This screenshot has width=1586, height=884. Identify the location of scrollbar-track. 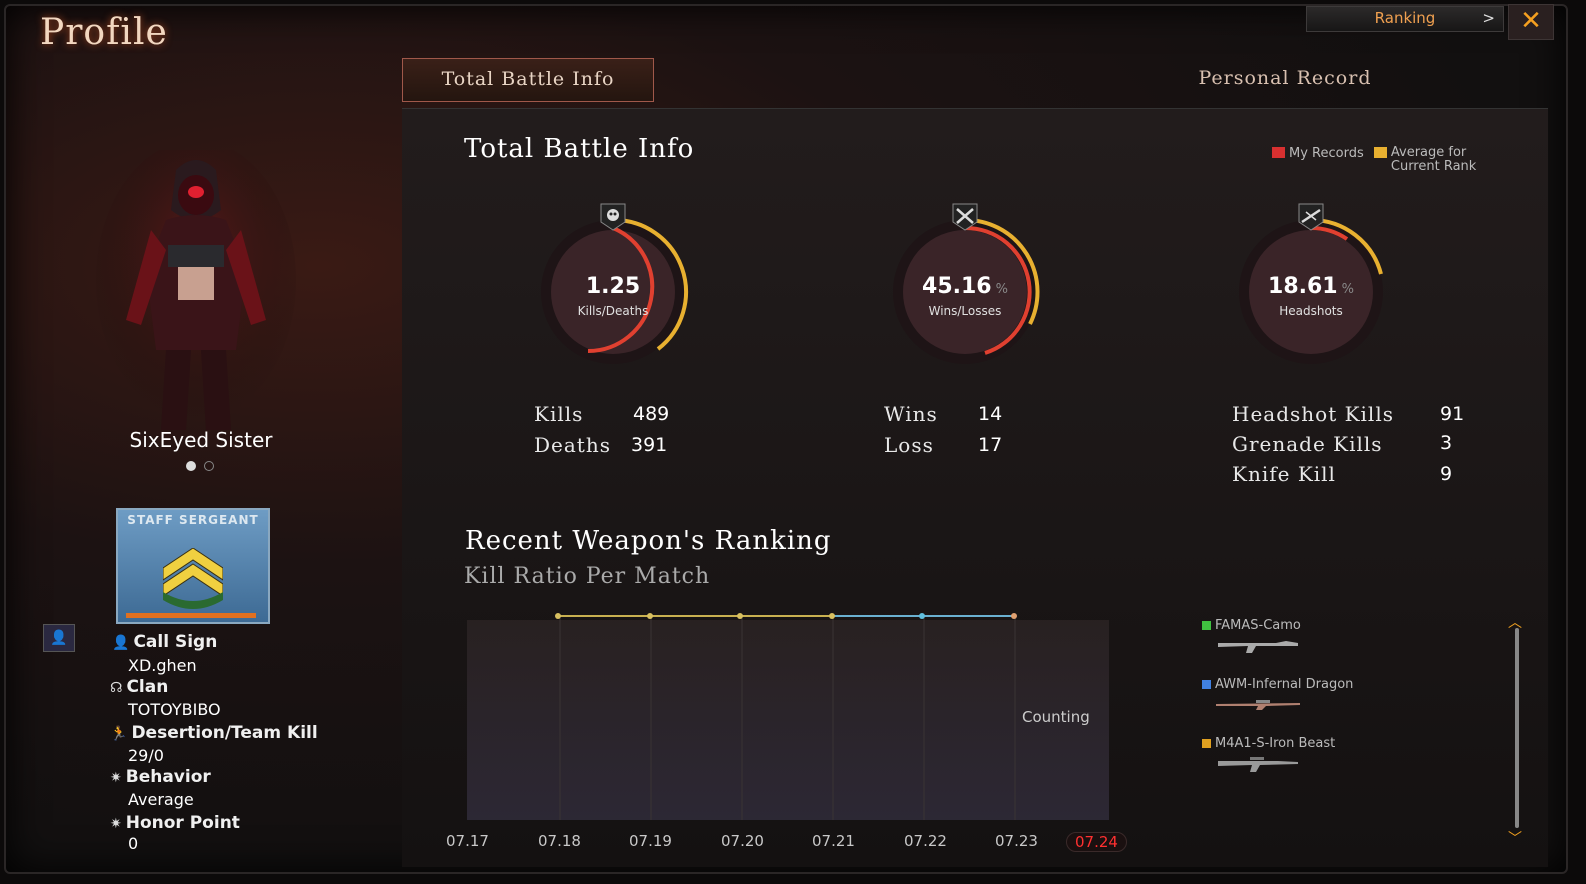
(1517, 728).